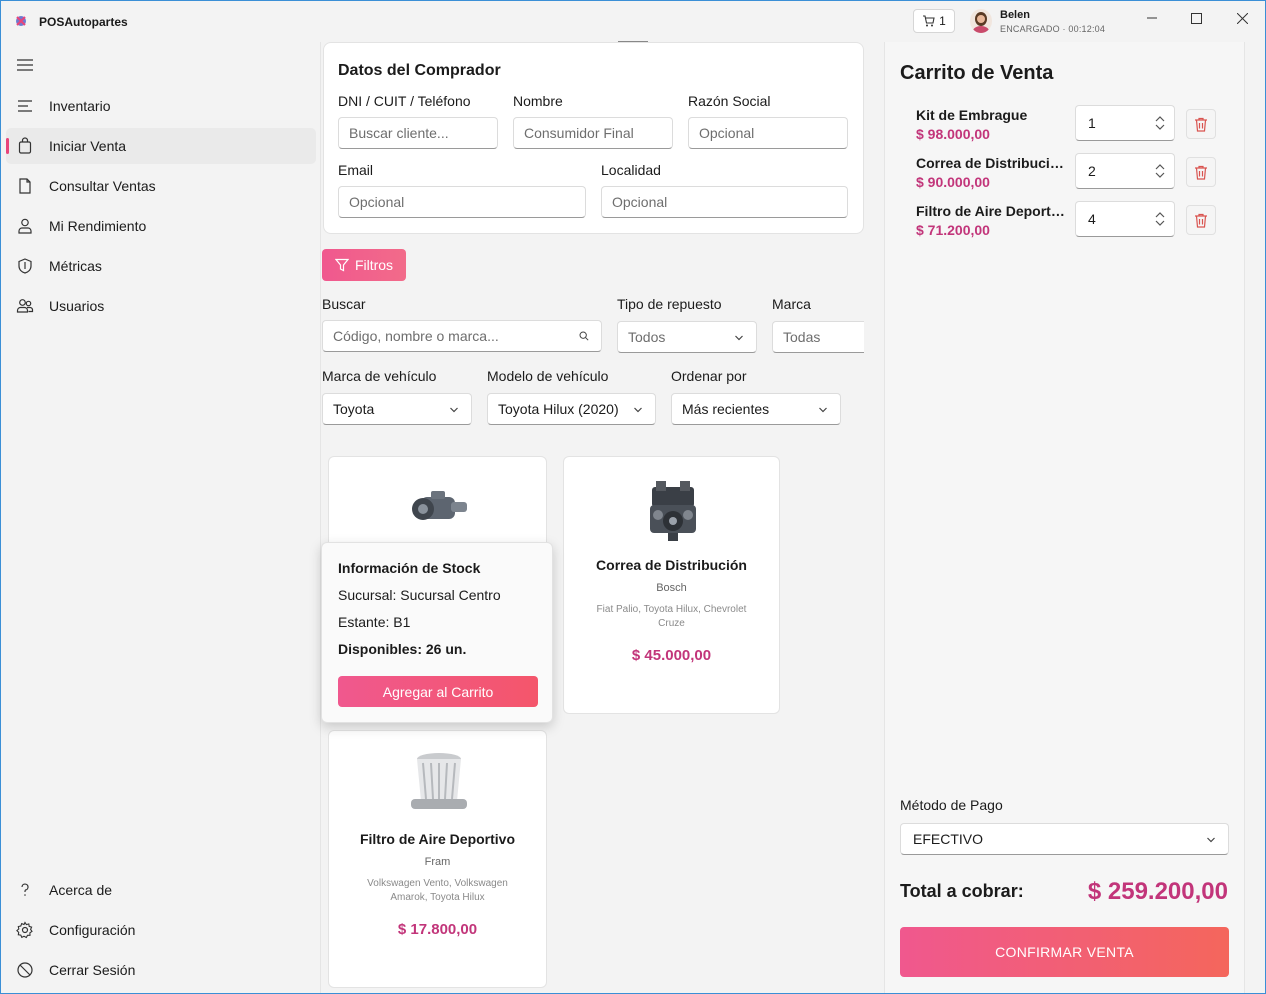 Image resolution: width=1266 pixels, height=994 pixels. Describe the element at coordinates (1242, 18) in the screenshot. I see `close-button` at that location.